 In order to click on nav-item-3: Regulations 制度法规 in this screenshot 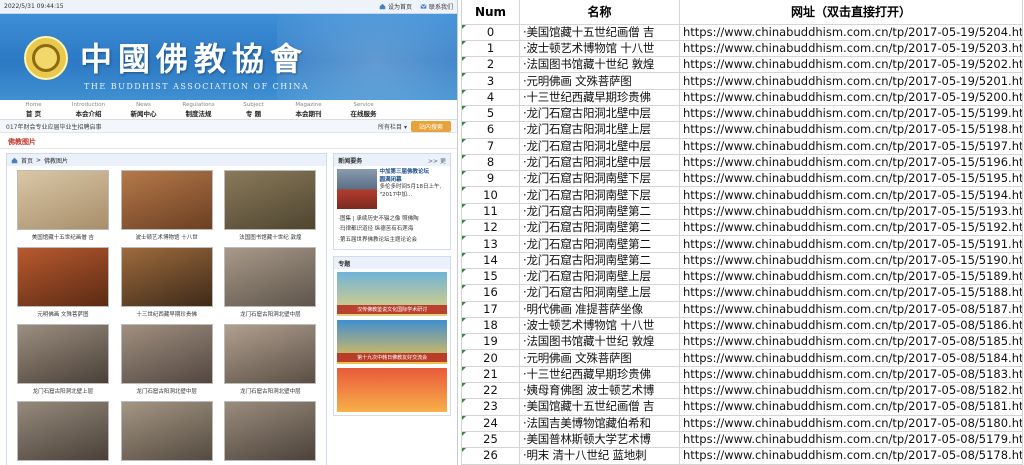, I will do `click(198, 109)`.